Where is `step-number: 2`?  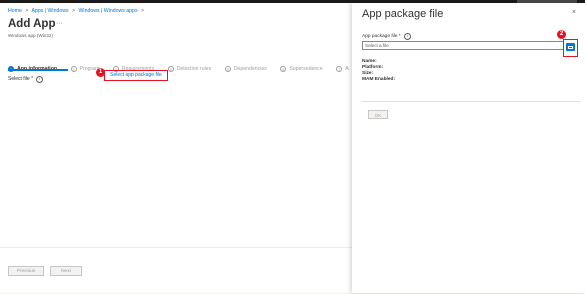
step-number: 2 is located at coordinates (73, 69).